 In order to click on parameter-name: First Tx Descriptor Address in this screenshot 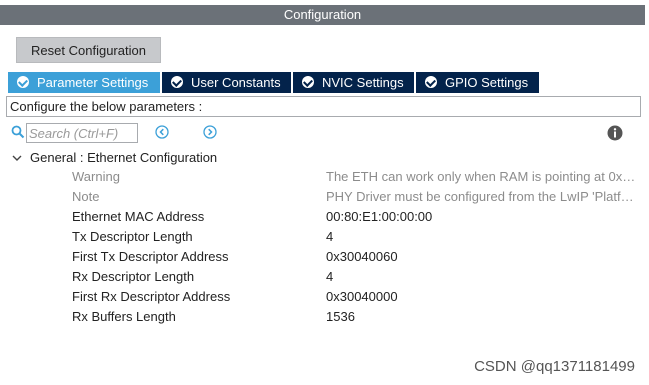, I will do `click(150, 256)`.